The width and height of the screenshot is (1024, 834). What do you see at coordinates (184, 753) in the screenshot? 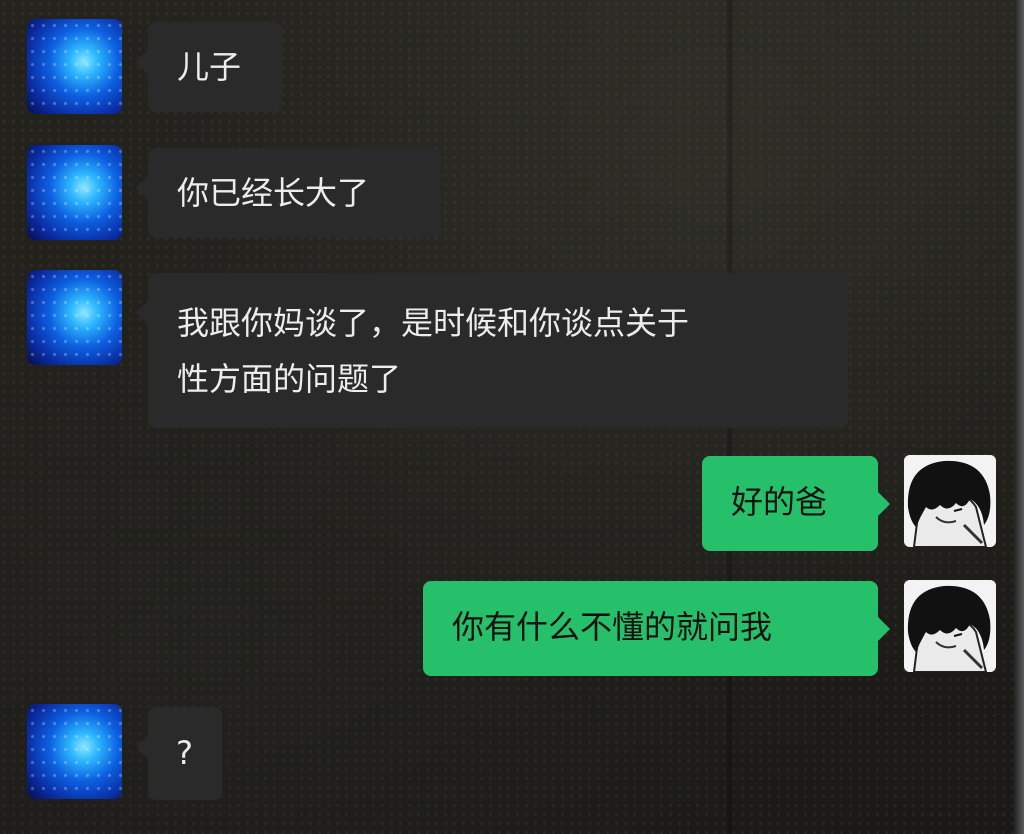
I see `message-text: ?` at bounding box center [184, 753].